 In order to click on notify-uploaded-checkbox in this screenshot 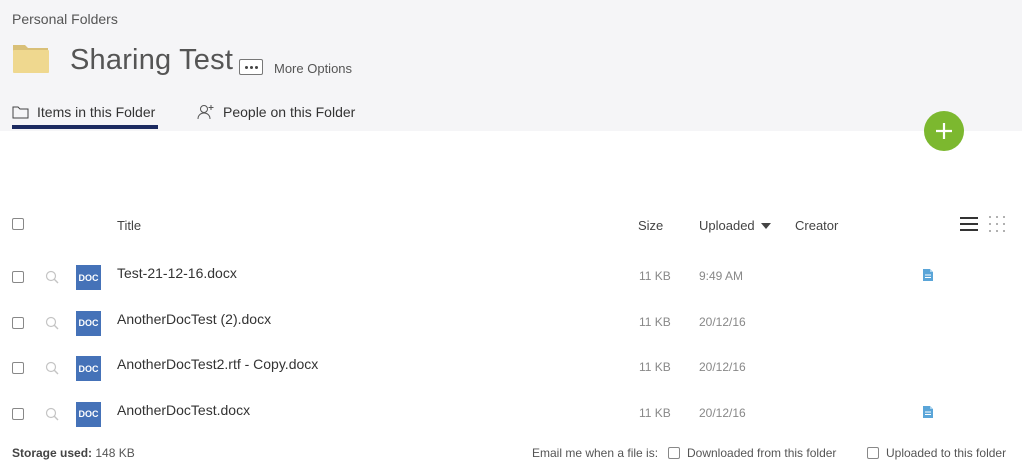, I will do `click(873, 453)`.